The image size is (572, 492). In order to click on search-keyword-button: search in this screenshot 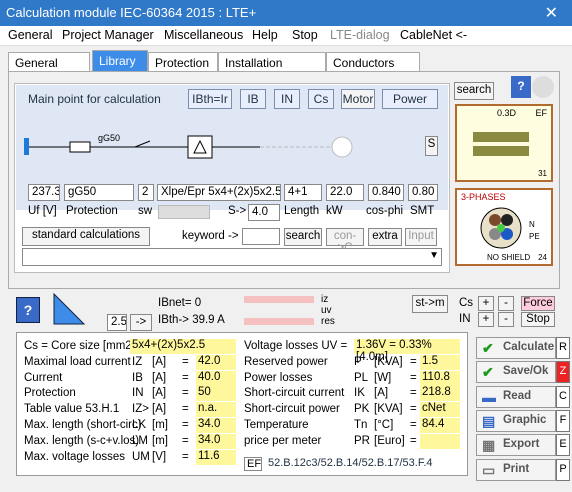, I will do `click(303, 237)`.